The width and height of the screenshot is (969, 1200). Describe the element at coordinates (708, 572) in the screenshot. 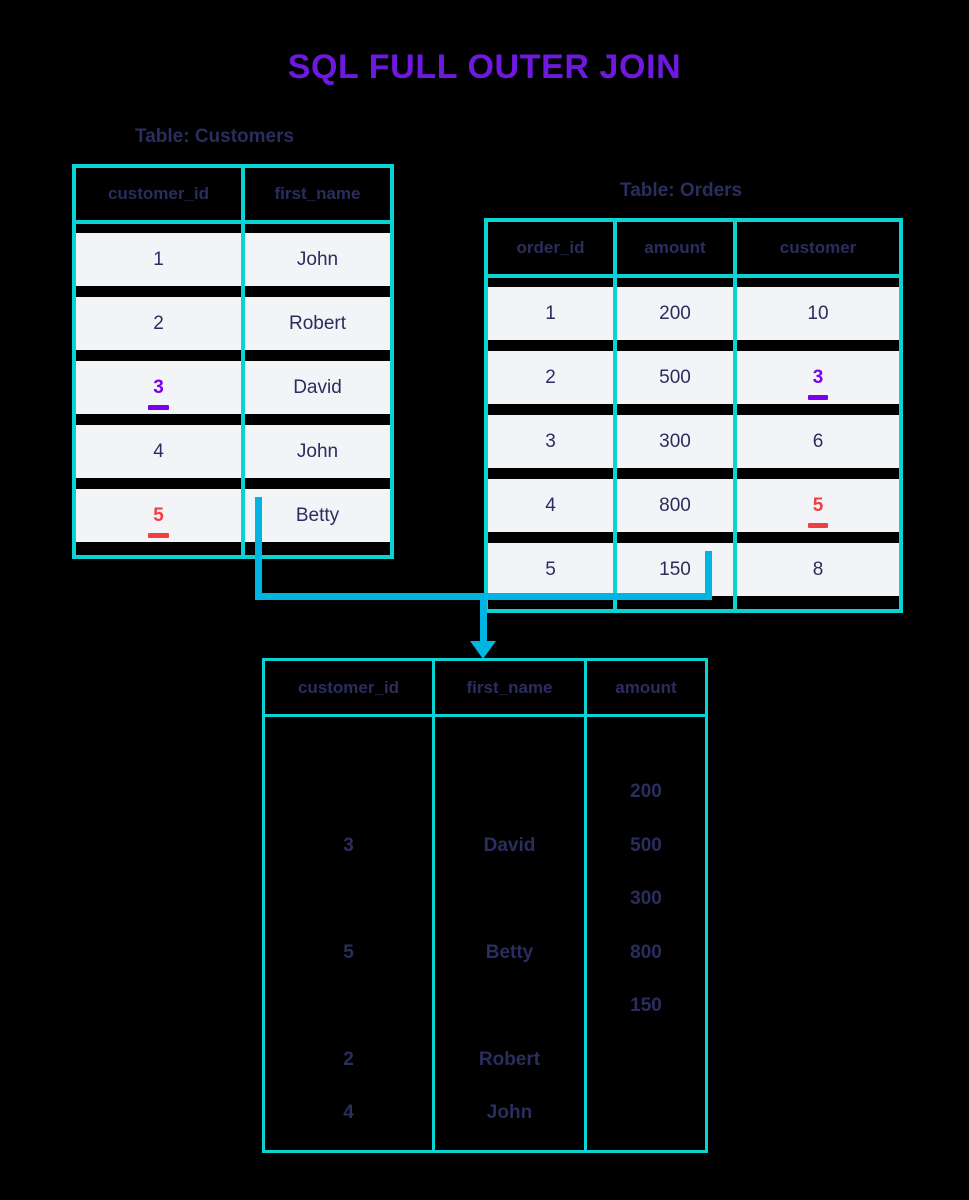

I see `connector-line-orders-vertical` at that location.